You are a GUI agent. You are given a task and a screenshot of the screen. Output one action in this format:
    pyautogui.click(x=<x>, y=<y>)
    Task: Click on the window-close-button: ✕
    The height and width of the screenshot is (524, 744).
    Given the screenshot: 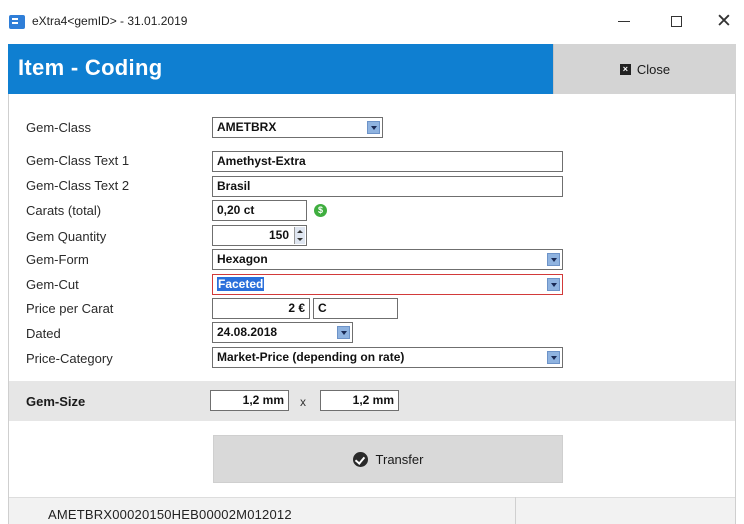 What is the action you would take?
    pyautogui.click(x=724, y=21)
    